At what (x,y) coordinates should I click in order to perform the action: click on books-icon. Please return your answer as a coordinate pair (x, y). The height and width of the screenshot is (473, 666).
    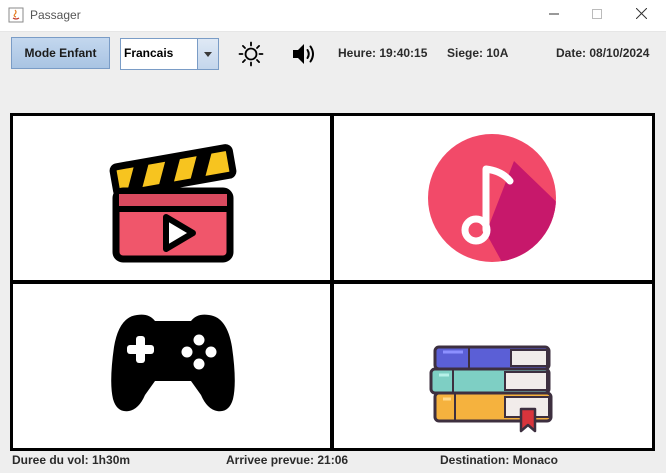
    Looking at the image, I should click on (491, 389).